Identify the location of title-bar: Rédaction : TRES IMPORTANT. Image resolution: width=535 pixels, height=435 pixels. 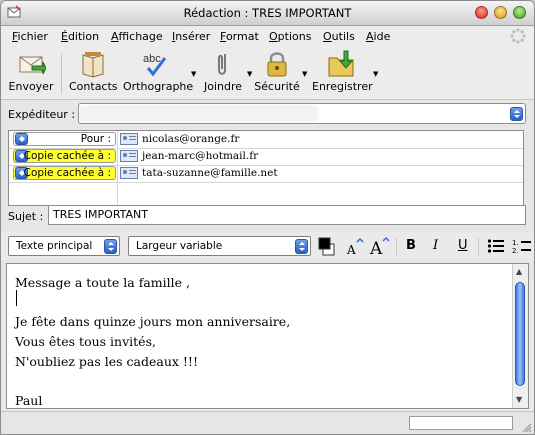
(267, 13).